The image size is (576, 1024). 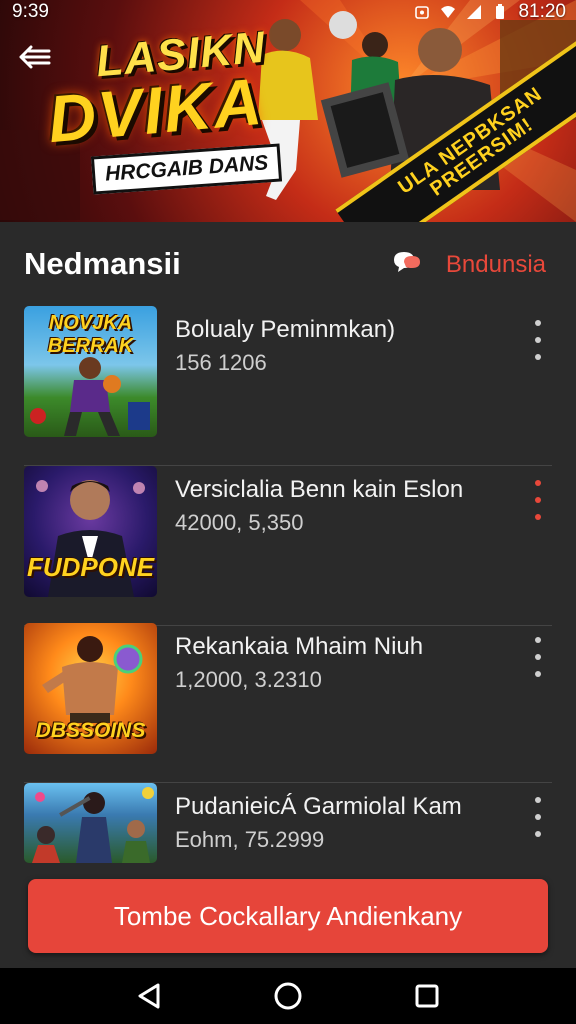 I want to click on item-subtitle: 42000, 5,350, so click(x=239, y=522).